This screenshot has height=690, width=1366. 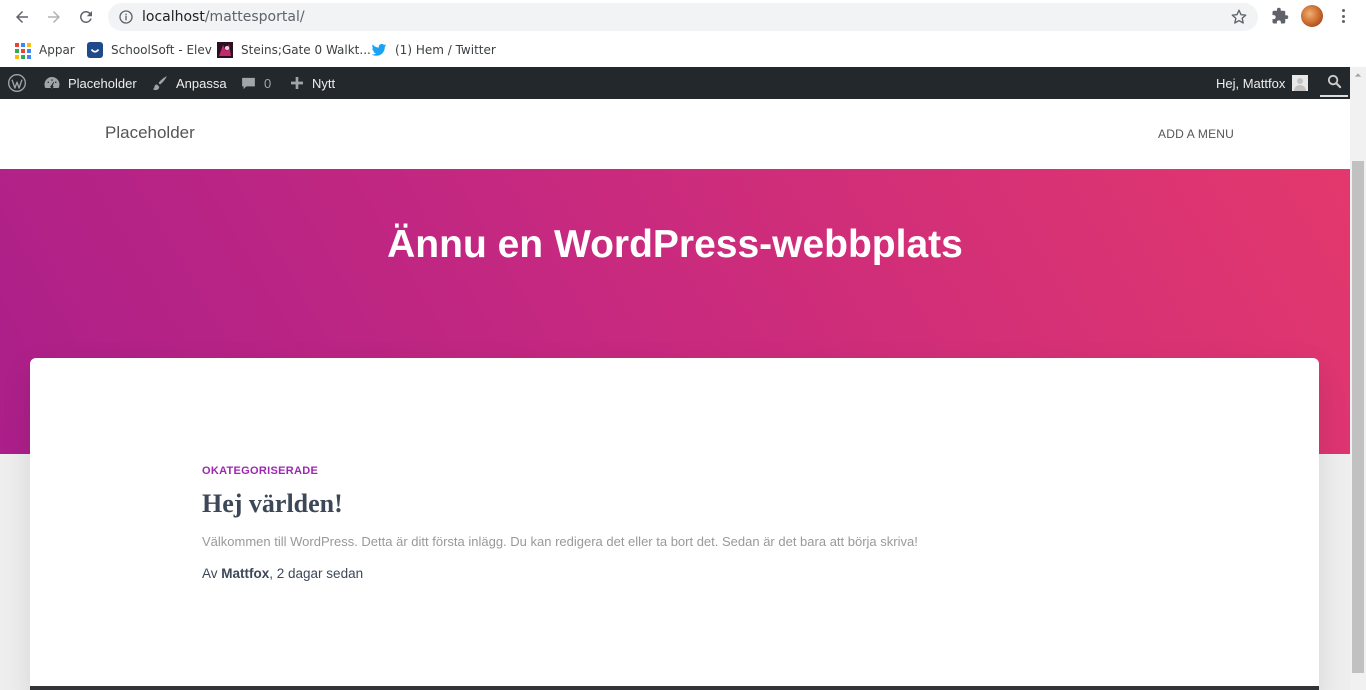 What do you see at coordinates (1196, 134) in the screenshot?
I see `add-menu-link: ADD A MENU` at bounding box center [1196, 134].